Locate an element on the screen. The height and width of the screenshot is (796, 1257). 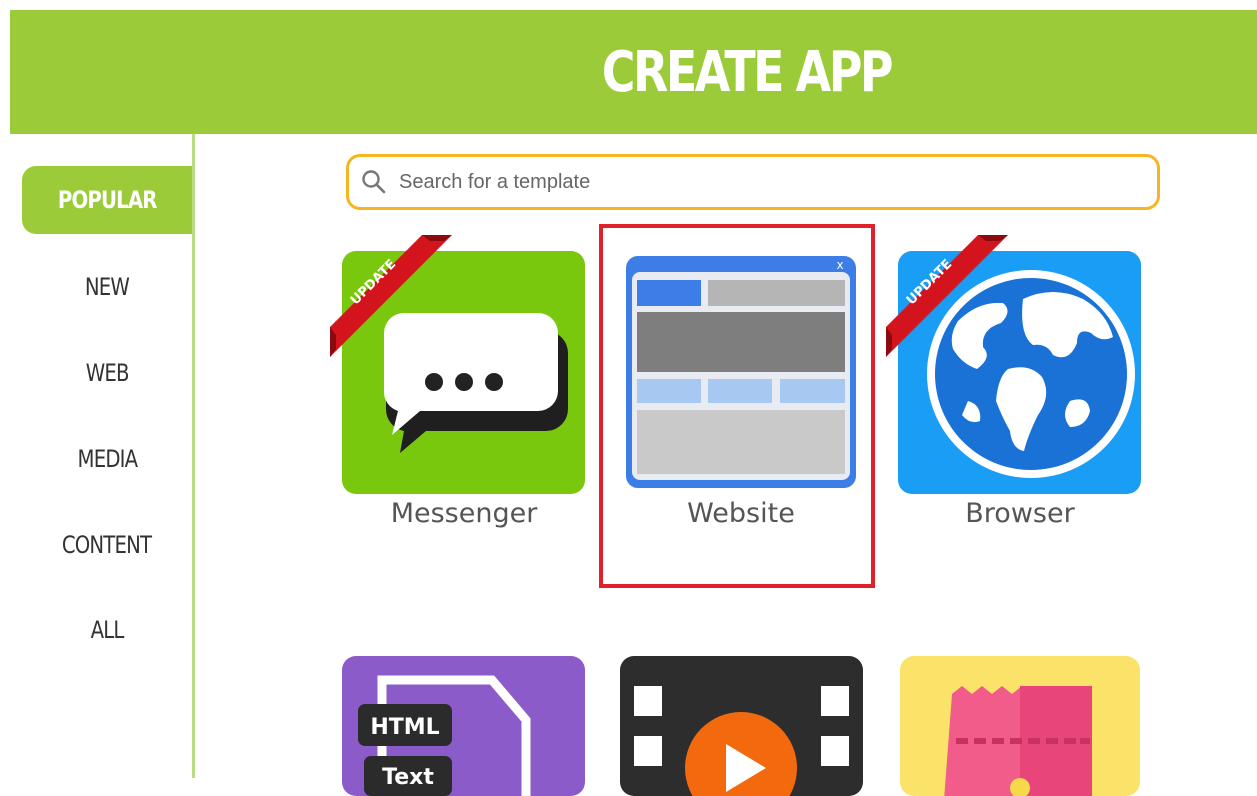
page-title: CREATE APP is located at coordinates (747, 72).